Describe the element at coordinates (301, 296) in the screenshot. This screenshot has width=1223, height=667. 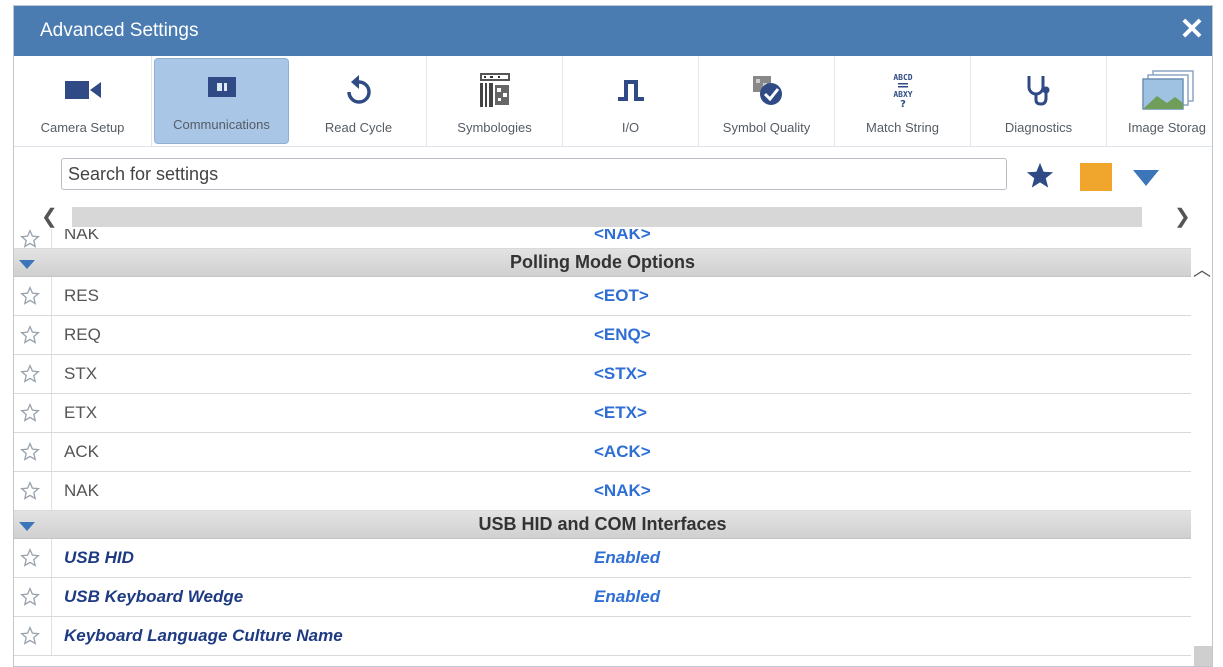
I see `setting-name: RES` at that location.